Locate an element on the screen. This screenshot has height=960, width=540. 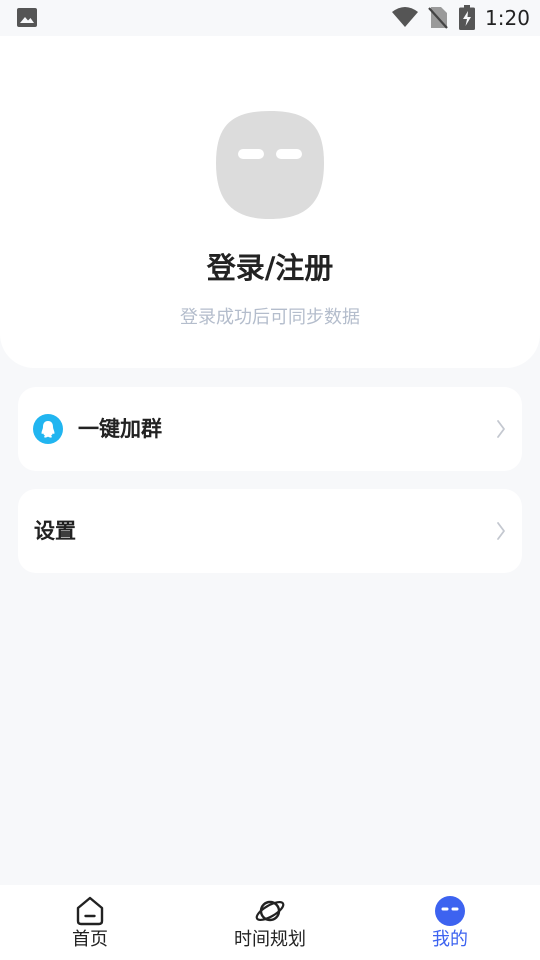
profile-face-icon is located at coordinates (450, 911).